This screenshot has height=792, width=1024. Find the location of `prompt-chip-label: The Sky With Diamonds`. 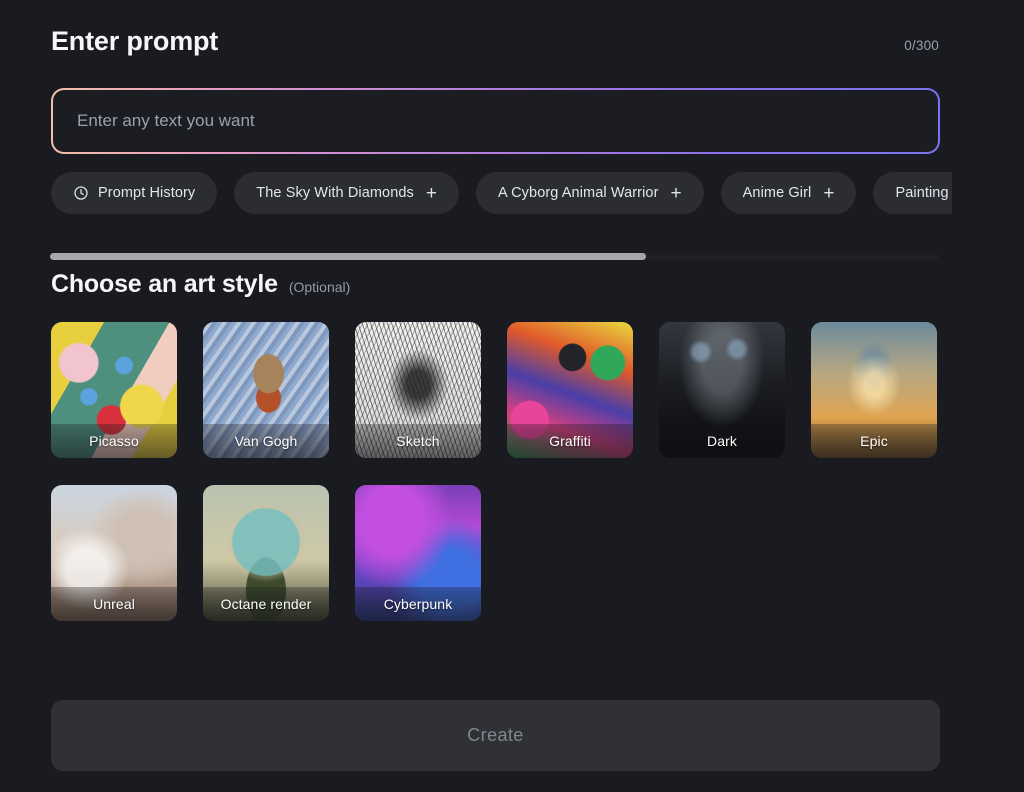

prompt-chip-label: The Sky With Diamonds is located at coordinates (335, 193).